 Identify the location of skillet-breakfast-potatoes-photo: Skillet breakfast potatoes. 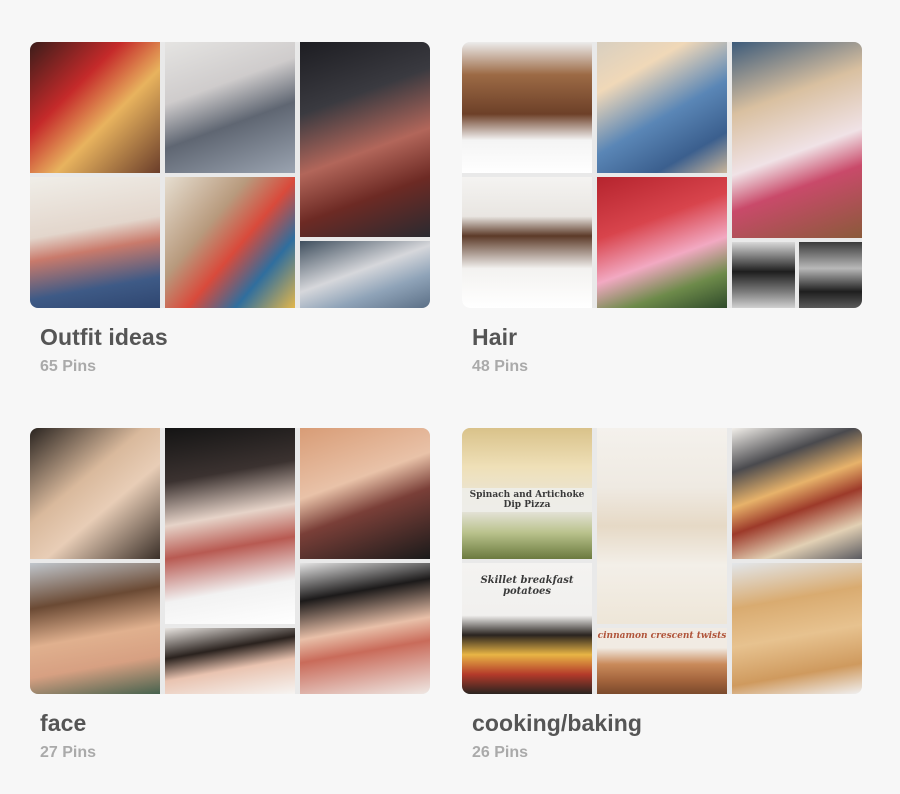
(527, 628).